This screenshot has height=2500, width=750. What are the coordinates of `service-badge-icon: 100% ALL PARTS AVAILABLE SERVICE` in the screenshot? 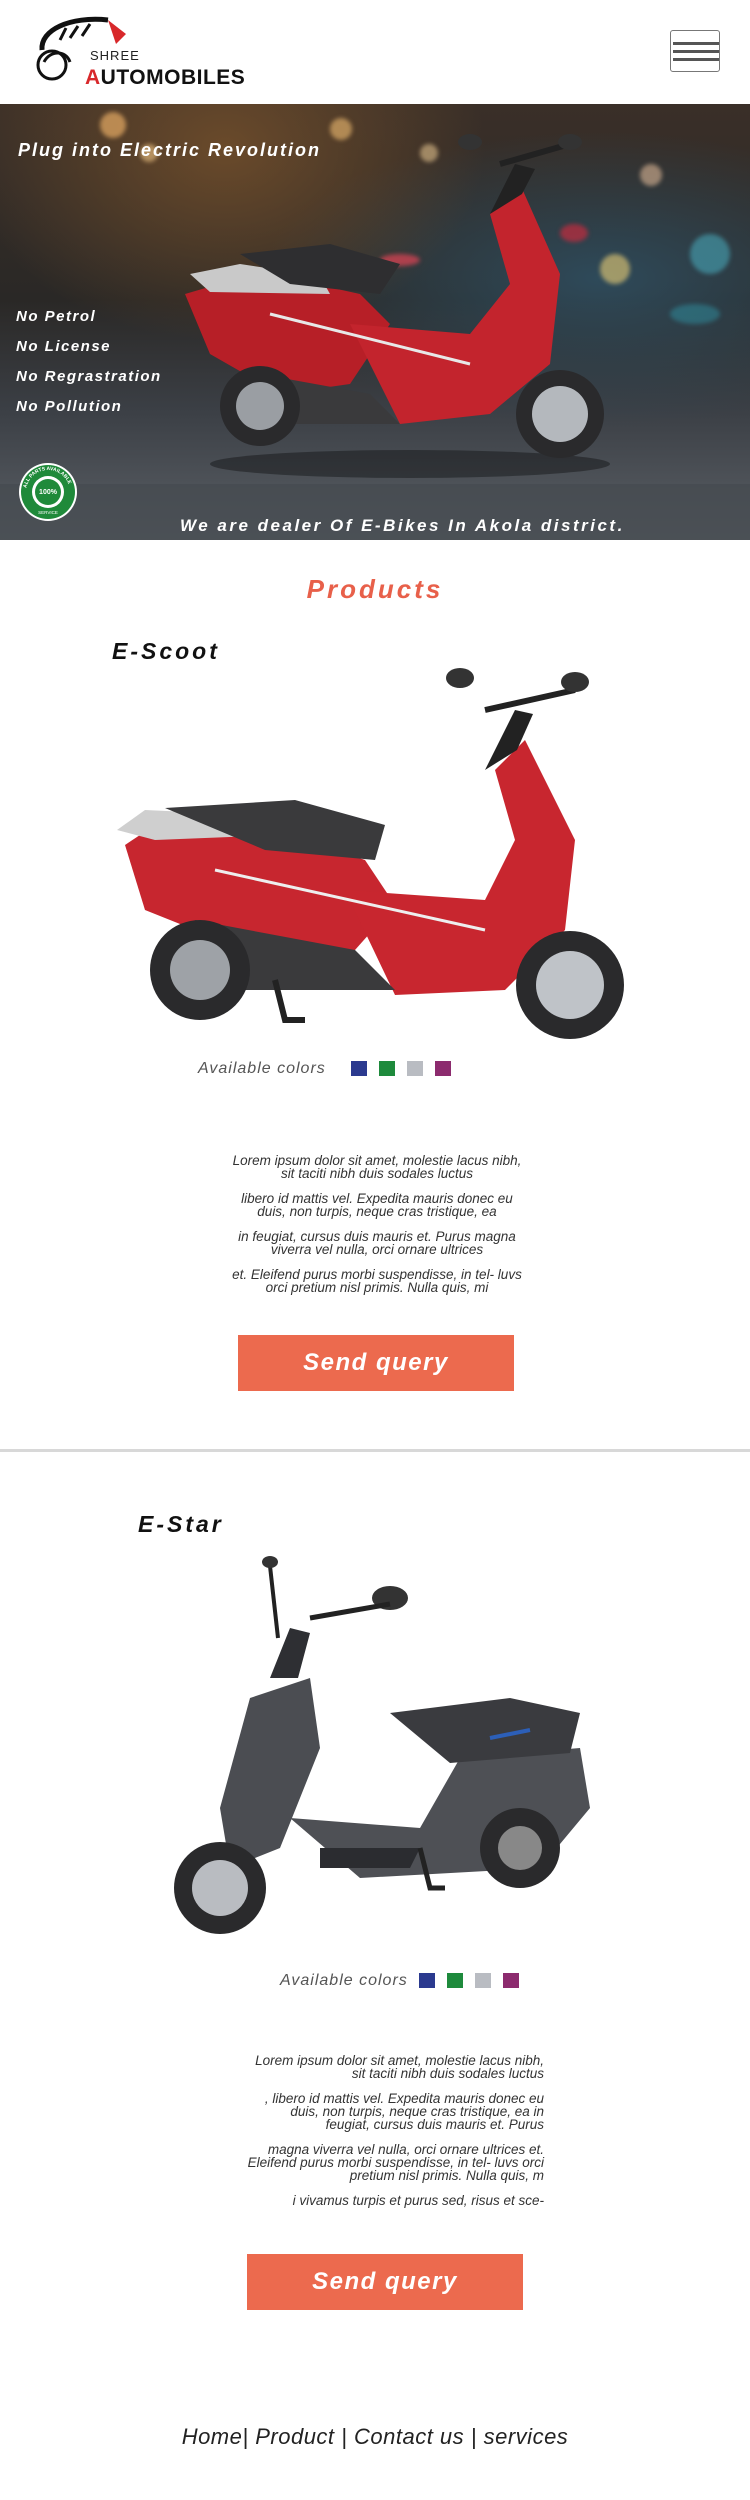 It's located at (48, 492).